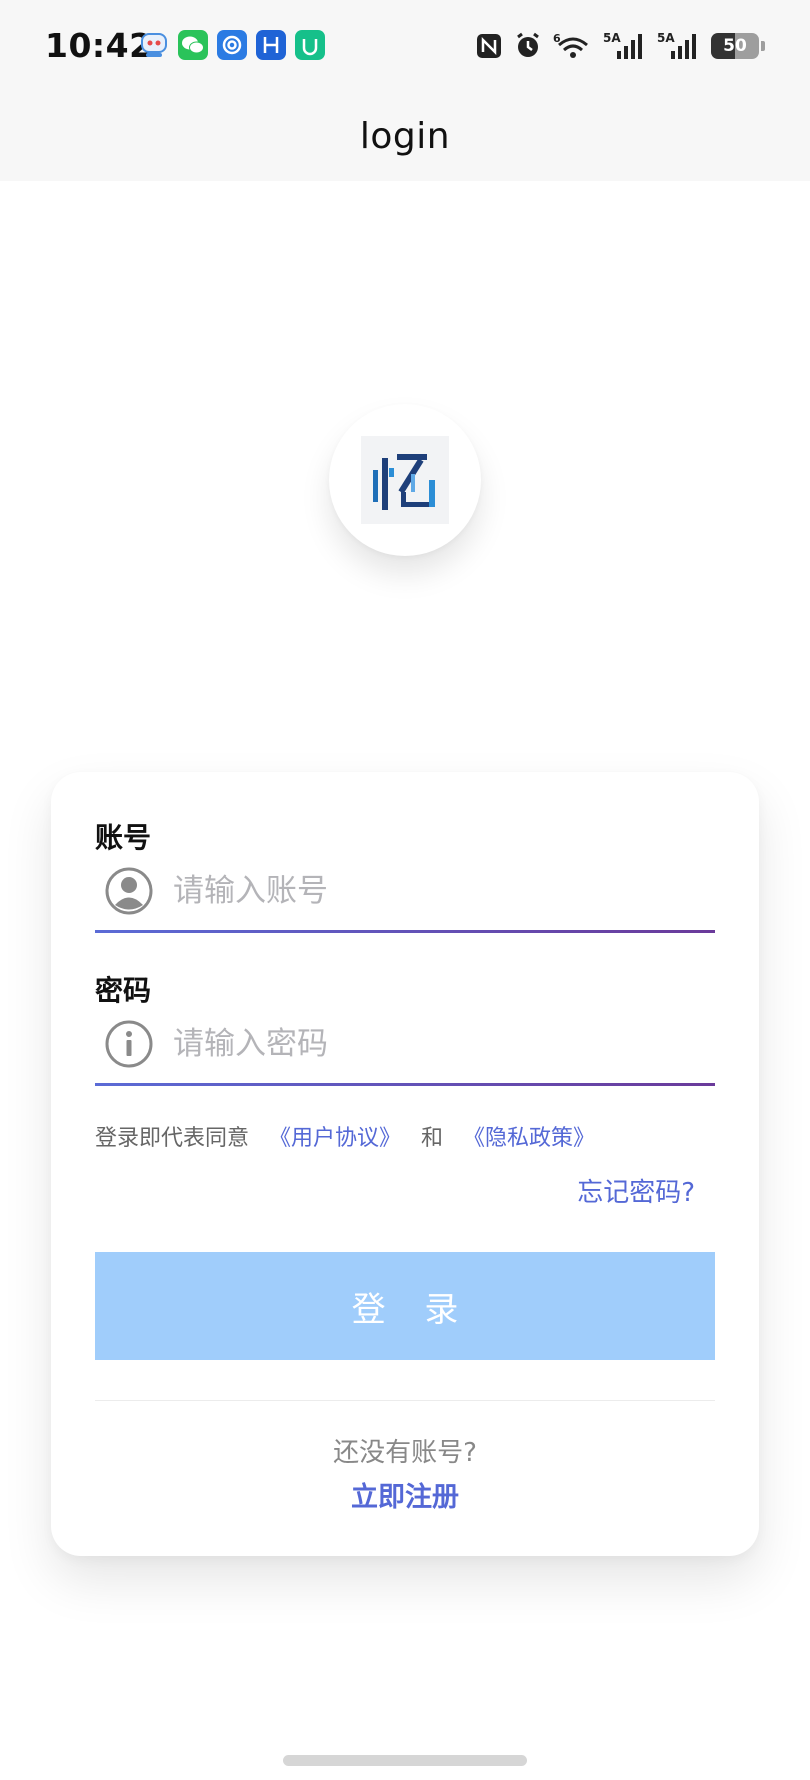 The width and height of the screenshot is (810, 1780). Describe the element at coordinates (154, 45) in the screenshot. I see `robot-app-icon` at that location.